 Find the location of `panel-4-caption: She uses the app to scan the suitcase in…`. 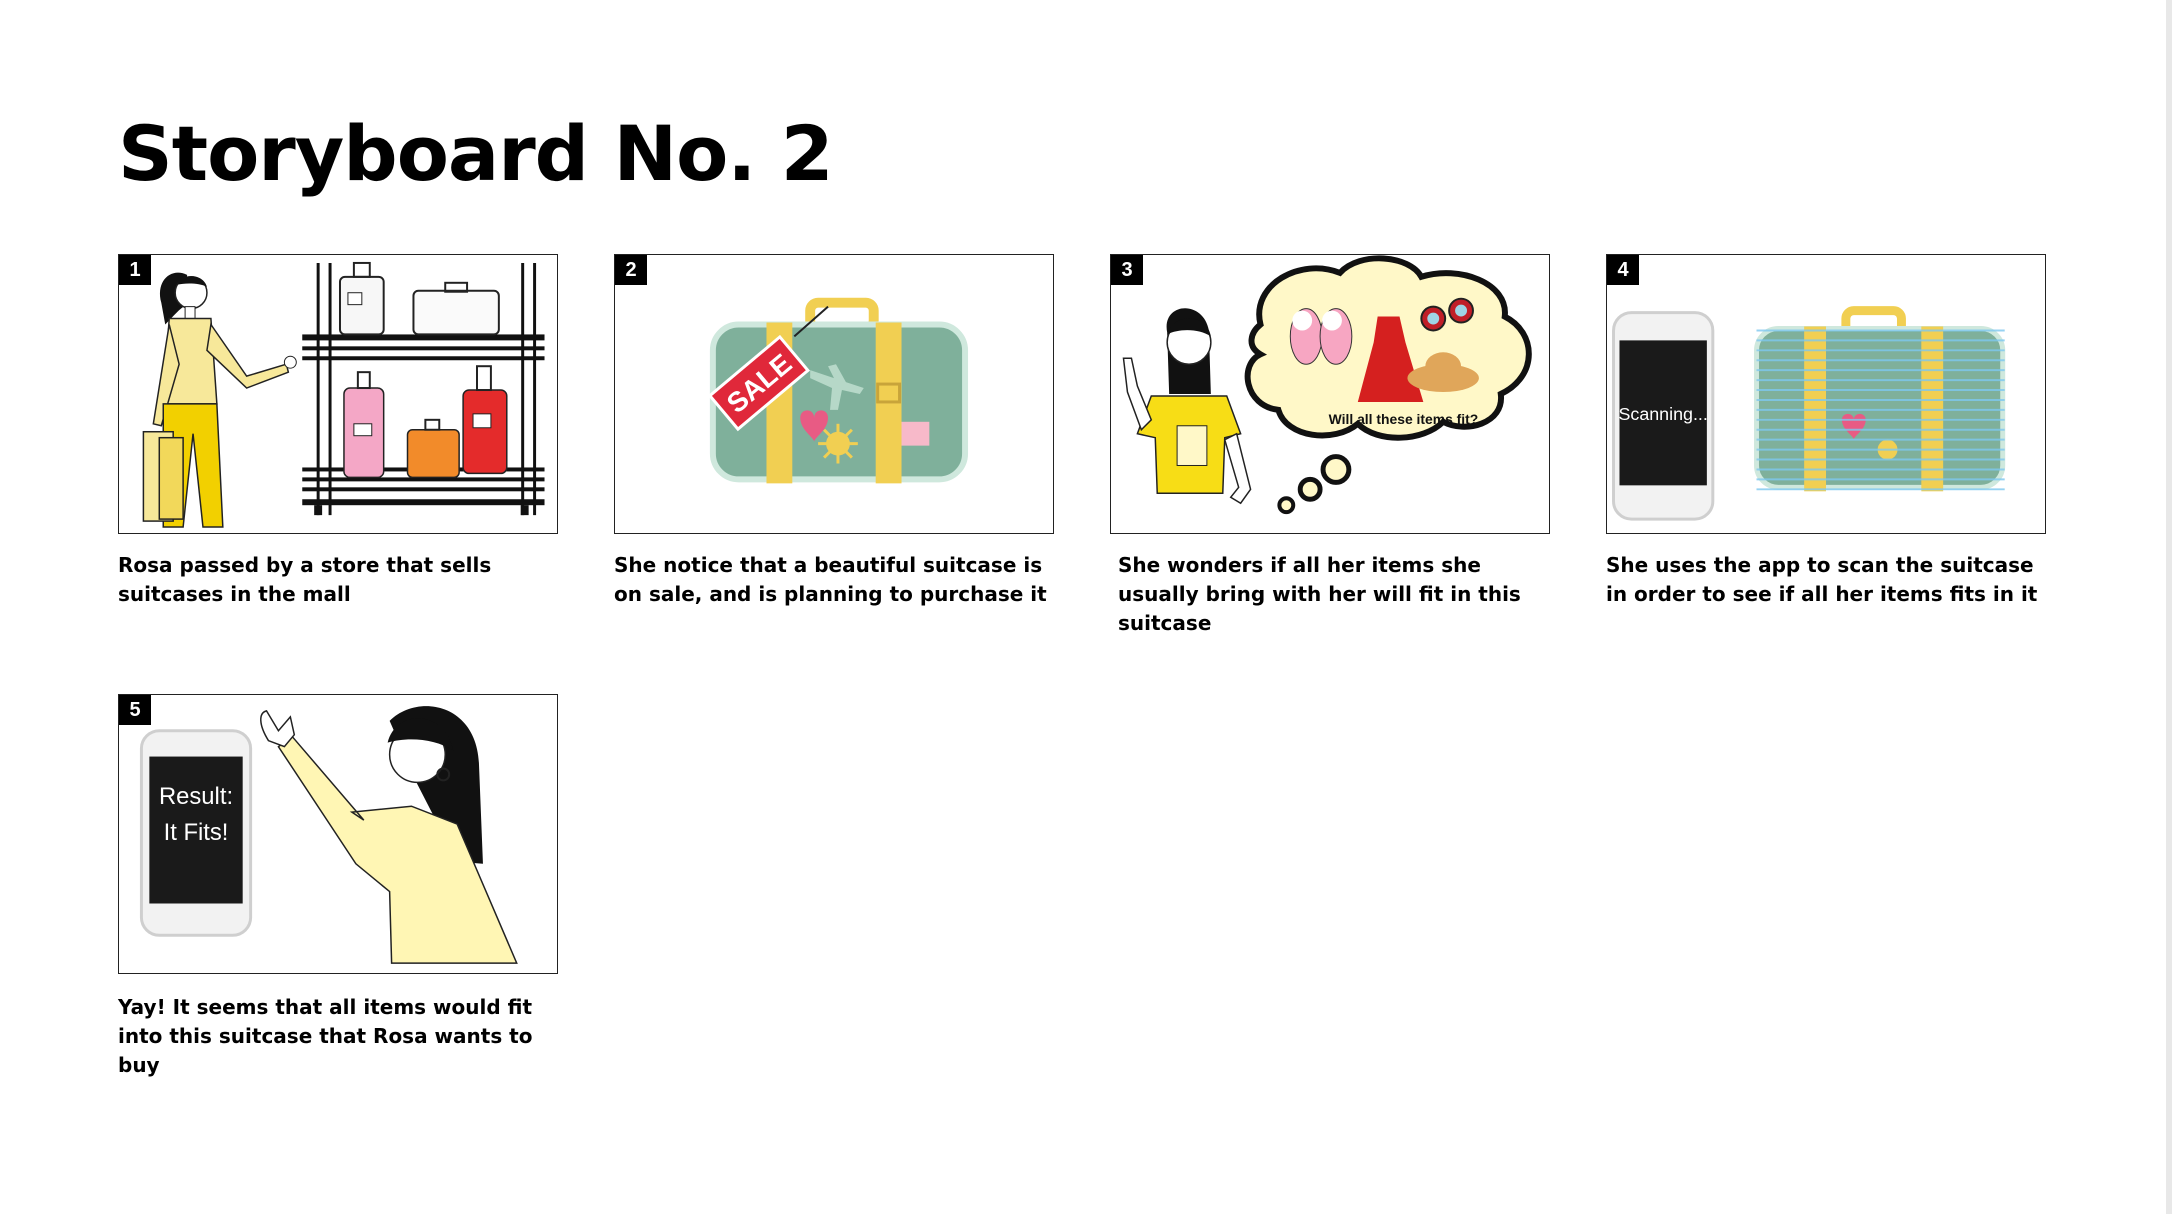

panel-4-caption: She uses the app to scan the suitcase in… is located at coordinates (1822, 579).